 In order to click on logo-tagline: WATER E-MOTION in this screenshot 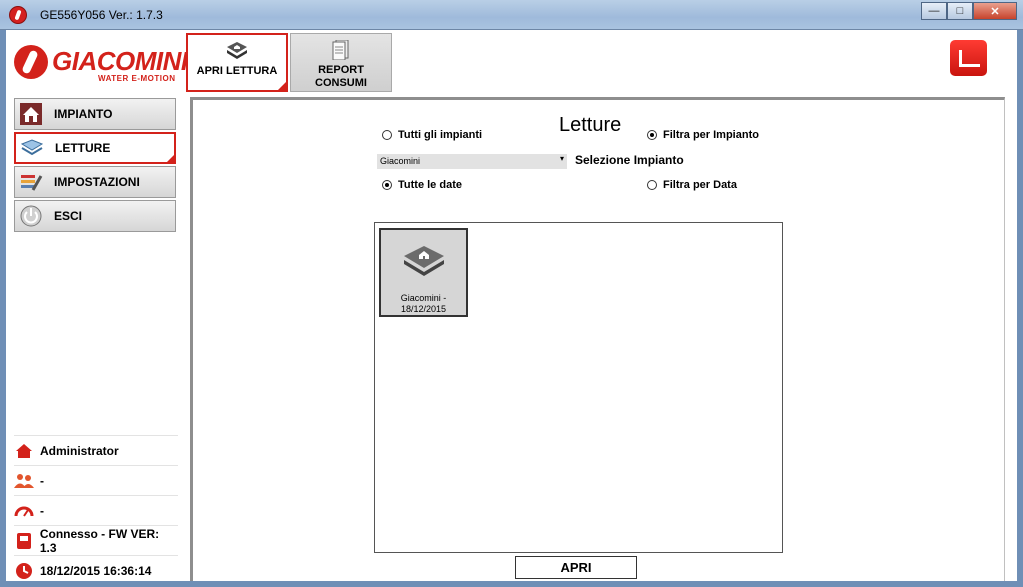, I will do `click(137, 78)`.